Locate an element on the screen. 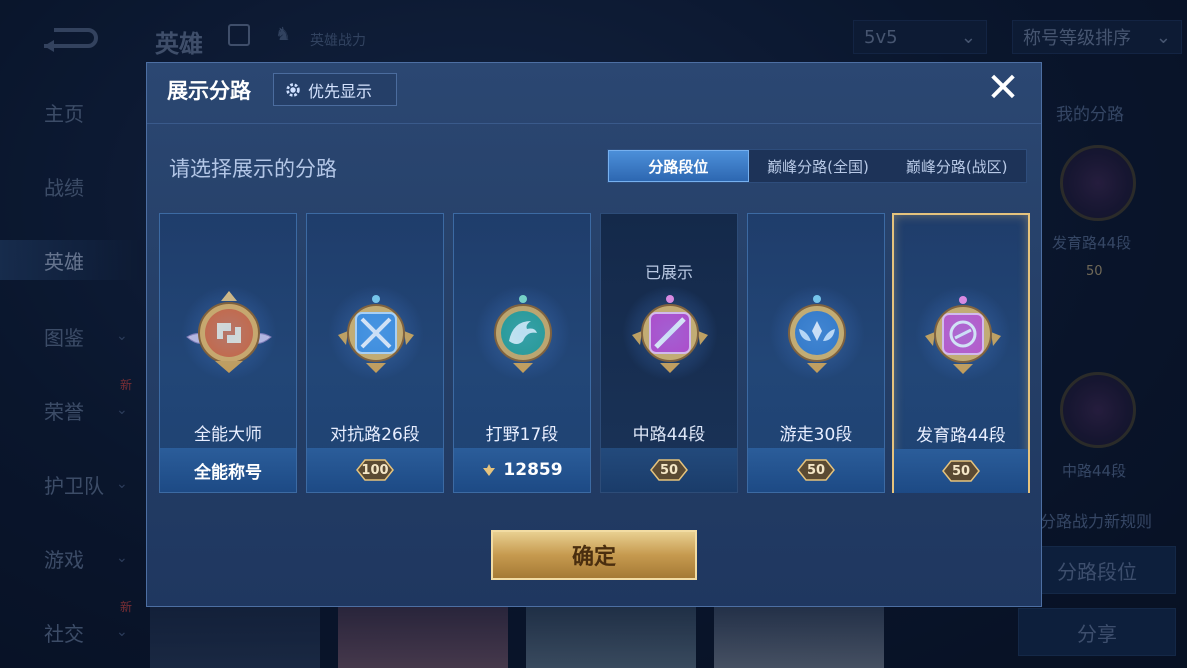  combat-power-value: 12859 is located at coordinates (533, 470).